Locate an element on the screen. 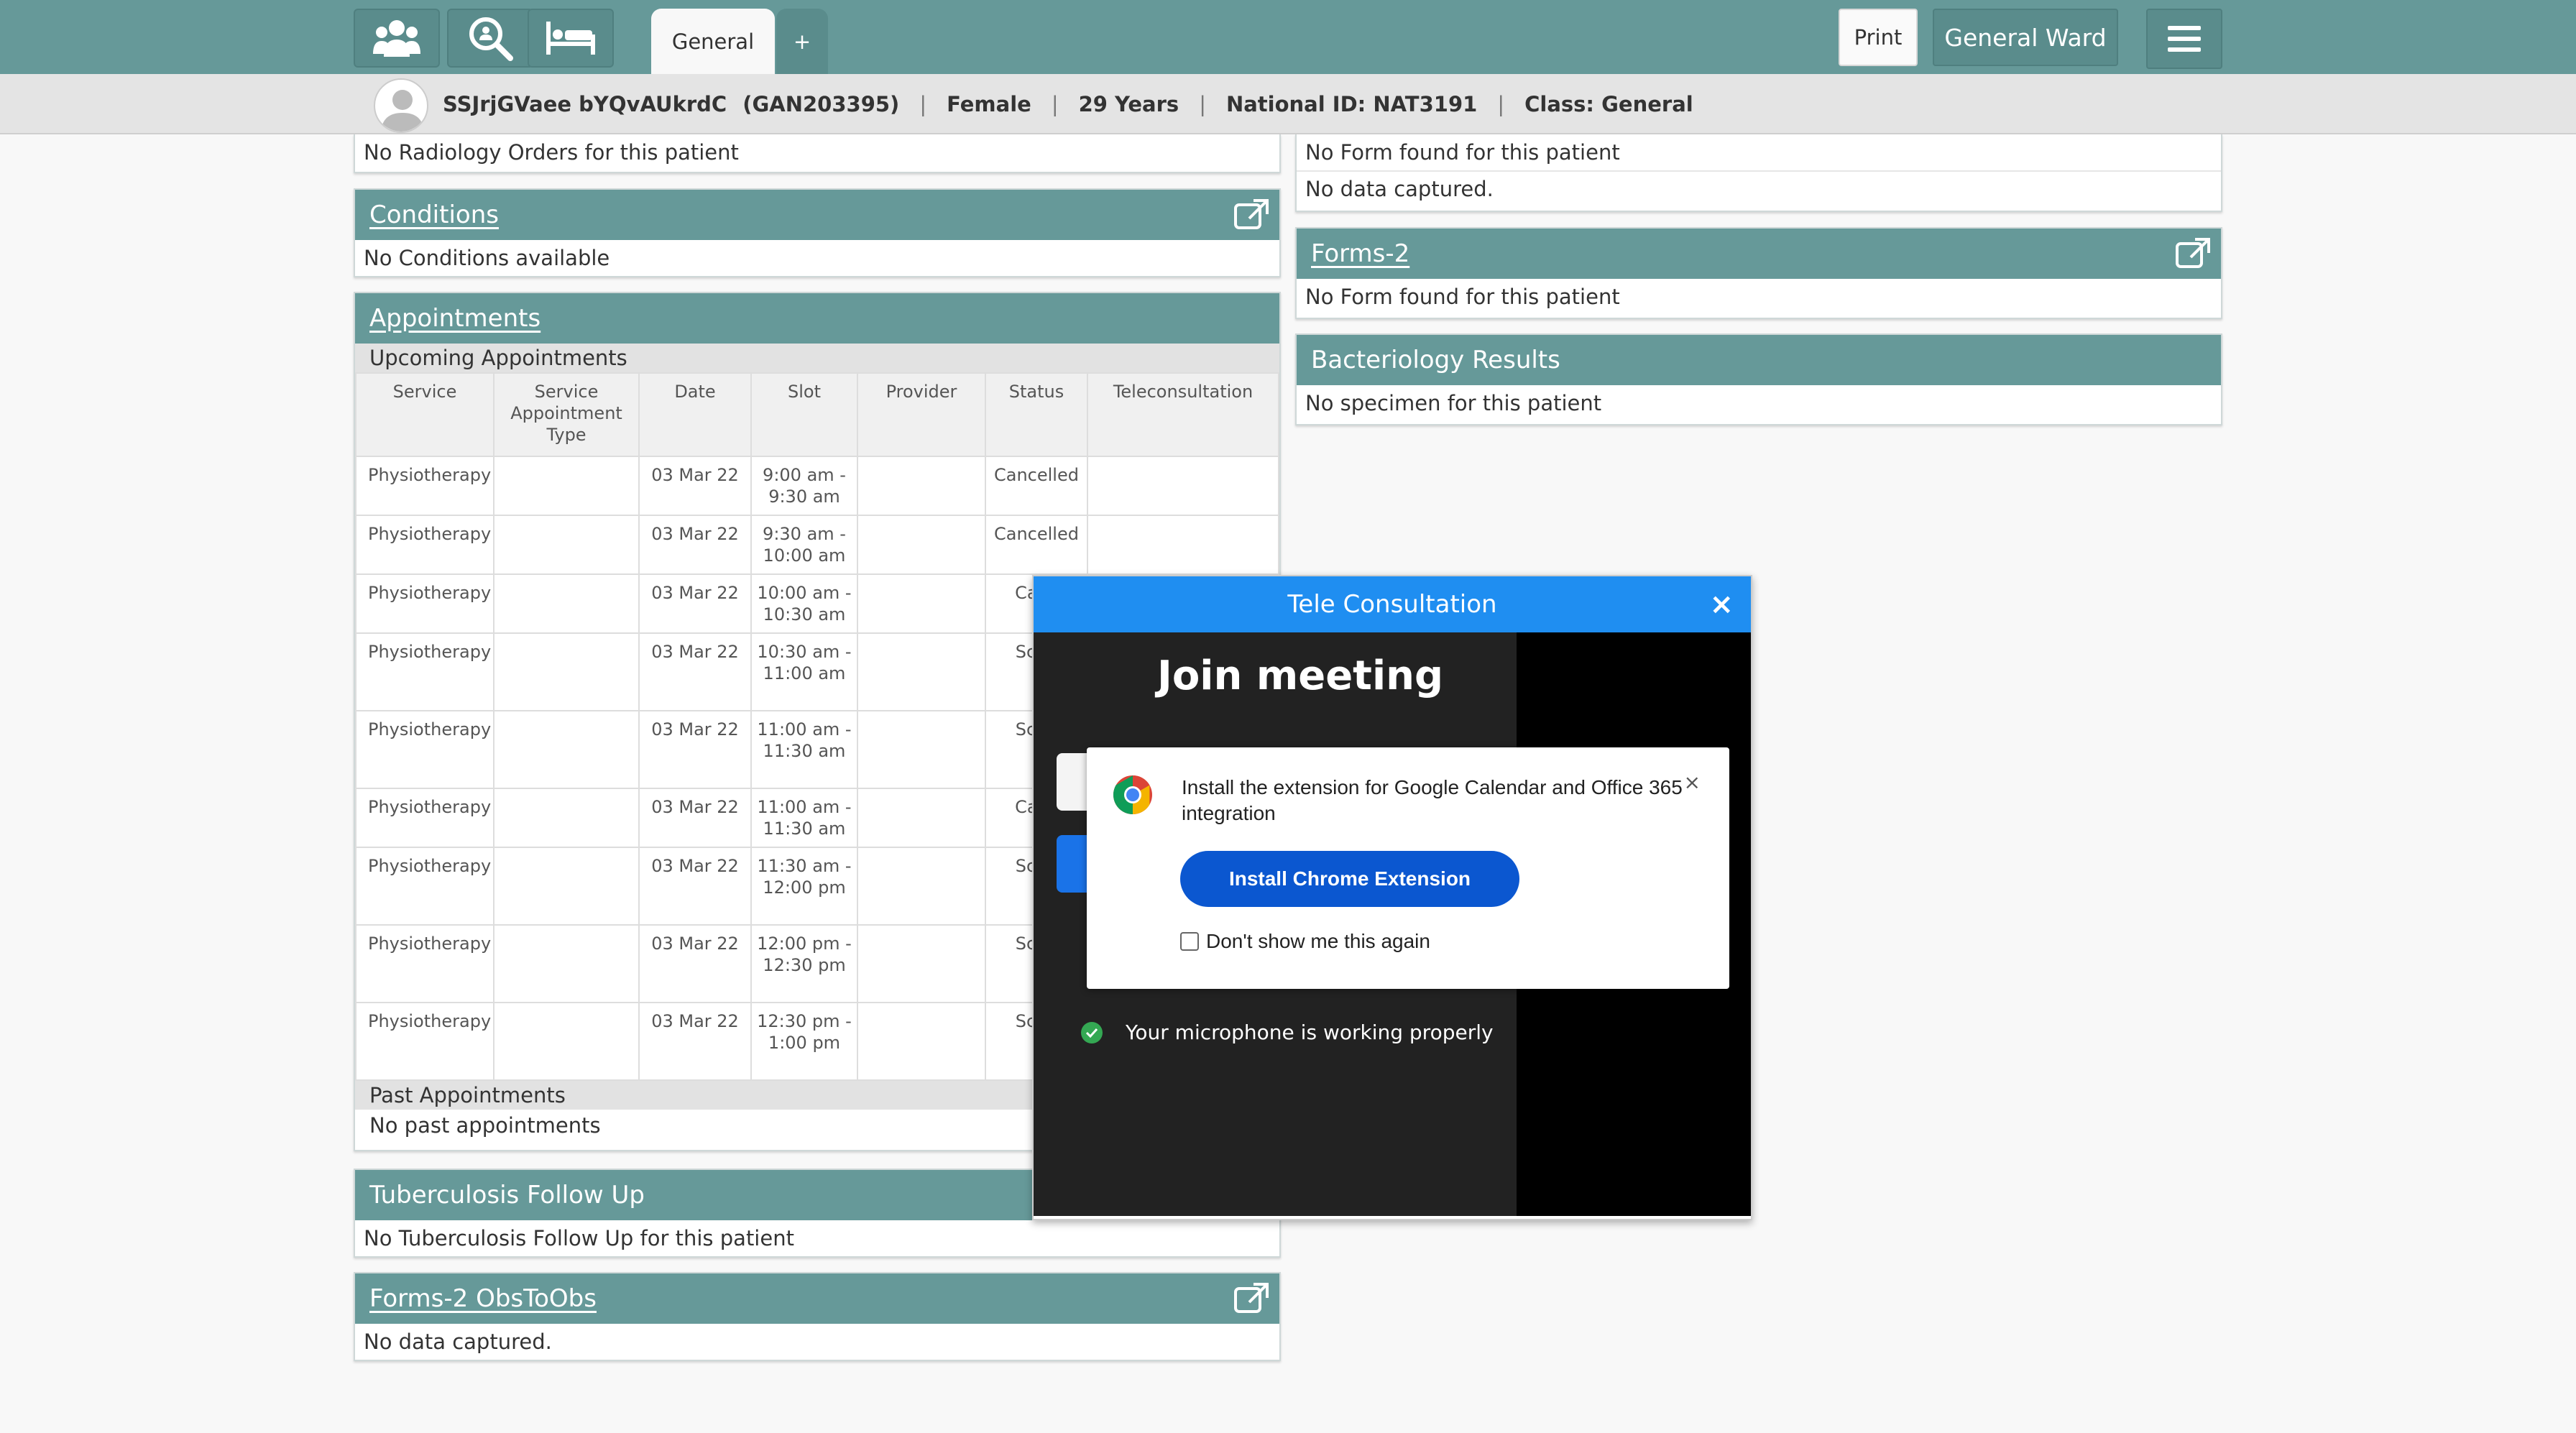  conditions-title-link: Conditions is located at coordinates (434, 215).